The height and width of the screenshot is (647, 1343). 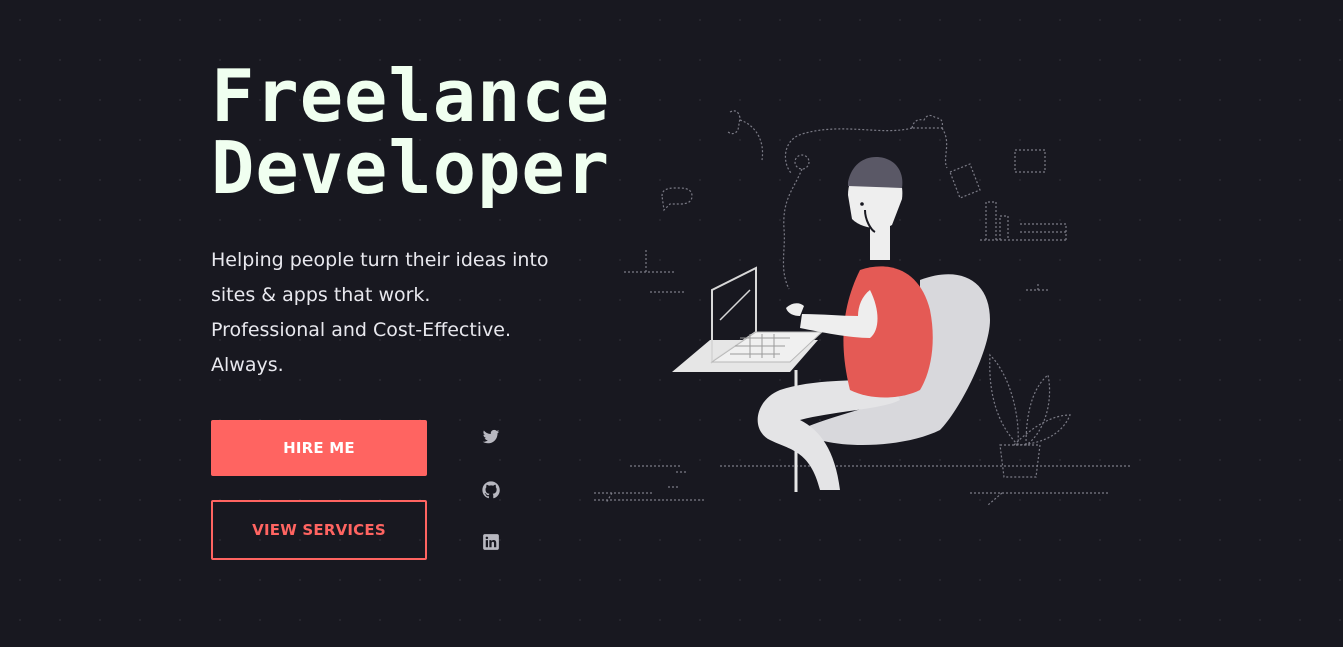 I want to click on twitter-icon, so click(x=491, y=436).